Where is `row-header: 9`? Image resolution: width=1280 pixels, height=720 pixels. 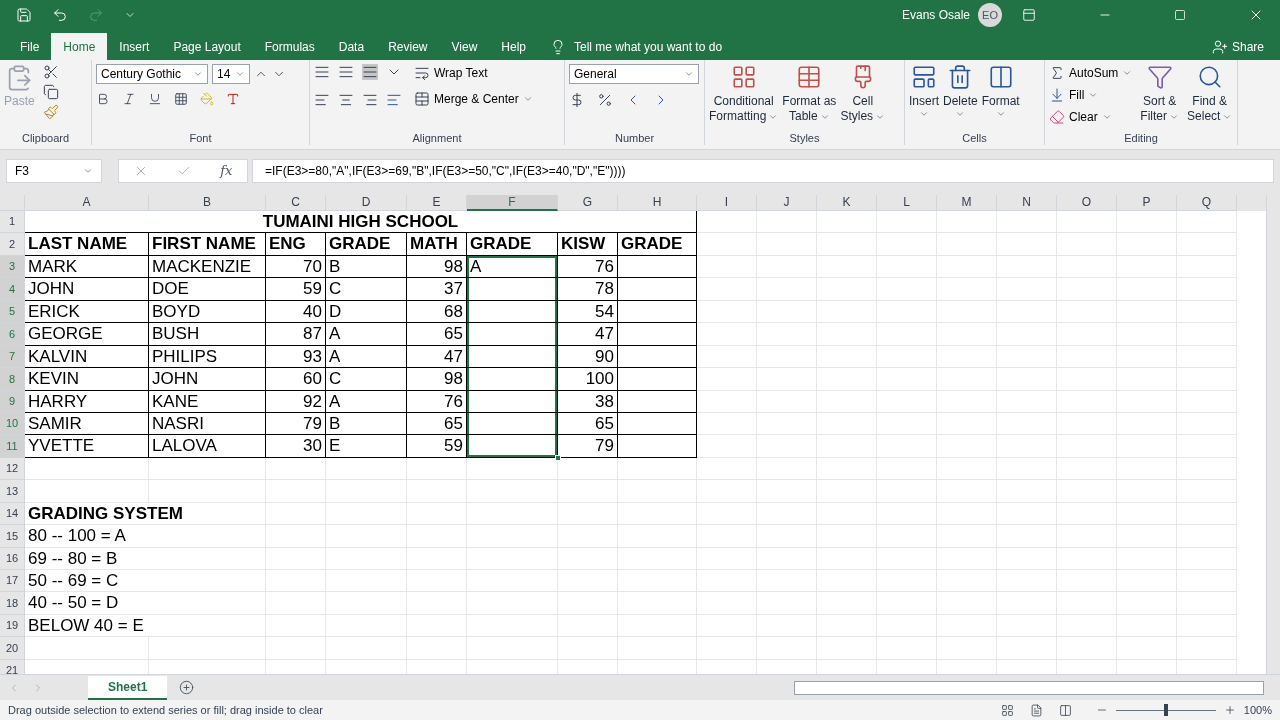 row-header: 9 is located at coordinates (12, 401).